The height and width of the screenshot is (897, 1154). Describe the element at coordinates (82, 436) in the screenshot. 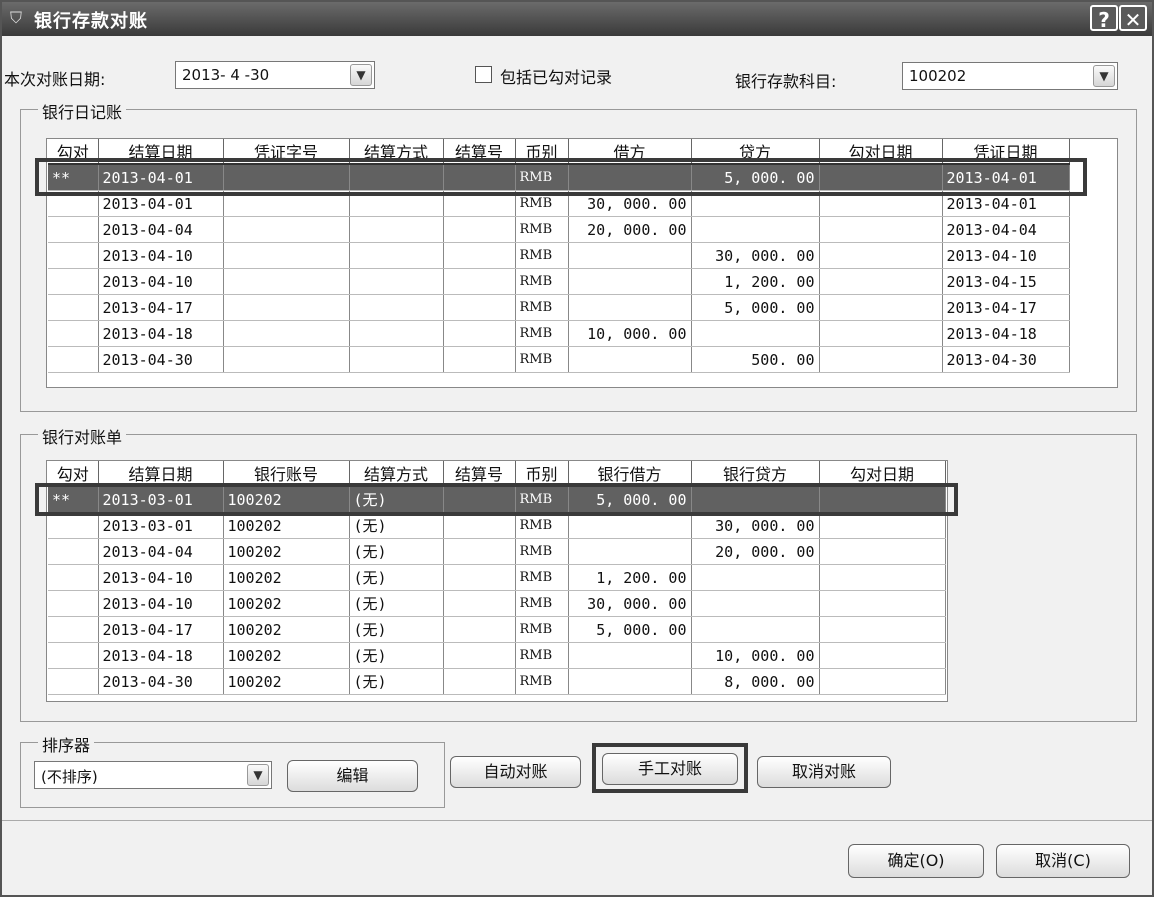

I see `statement-group-title: 银行对账单` at that location.